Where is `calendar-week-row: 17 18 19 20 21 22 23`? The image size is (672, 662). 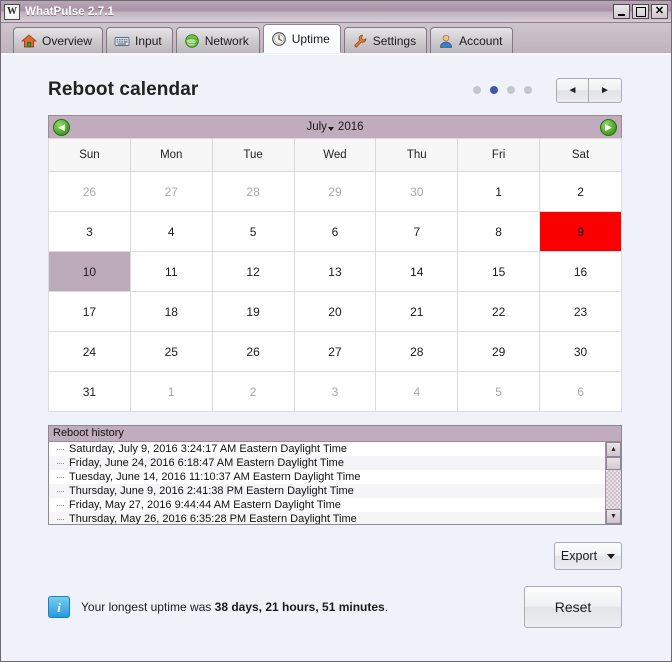 calendar-week-row: 17 18 19 20 21 22 23 is located at coordinates (335, 311).